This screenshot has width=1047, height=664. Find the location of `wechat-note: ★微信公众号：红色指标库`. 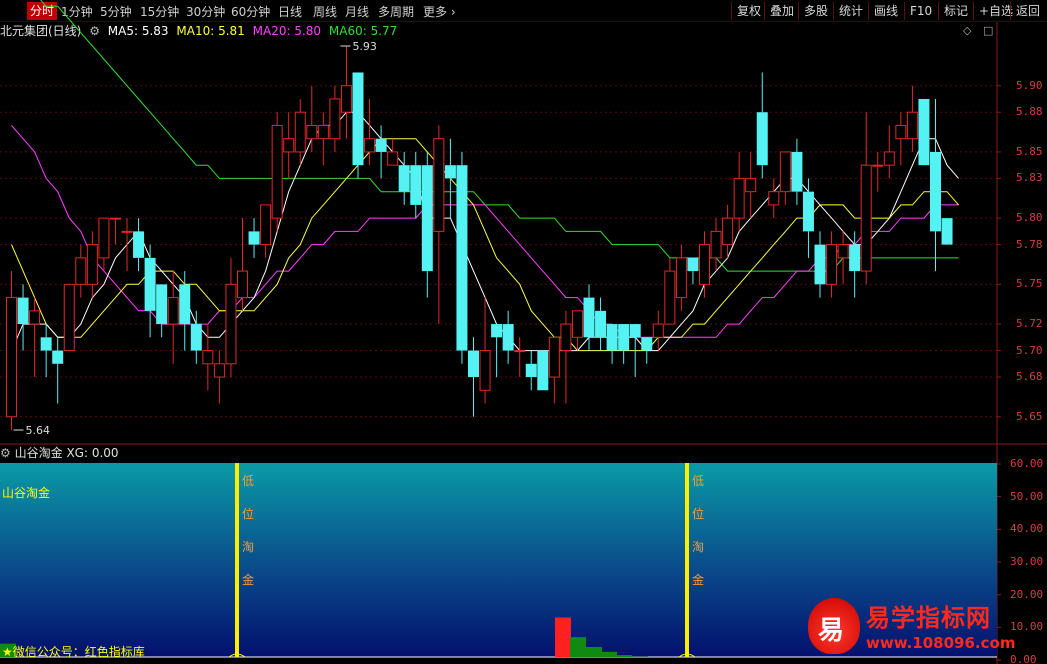

wechat-note: ★微信公众号：红色指标库 is located at coordinates (73, 652).